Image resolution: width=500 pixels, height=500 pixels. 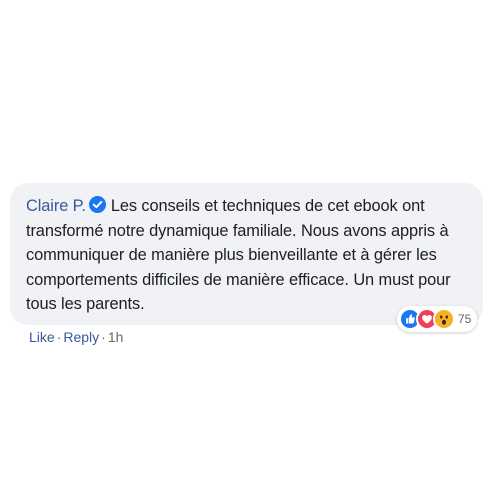 What do you see at coordinates (444, 319) in the screenshot?
I see `wow-reaction-icon` at bounding box center [444, 319].